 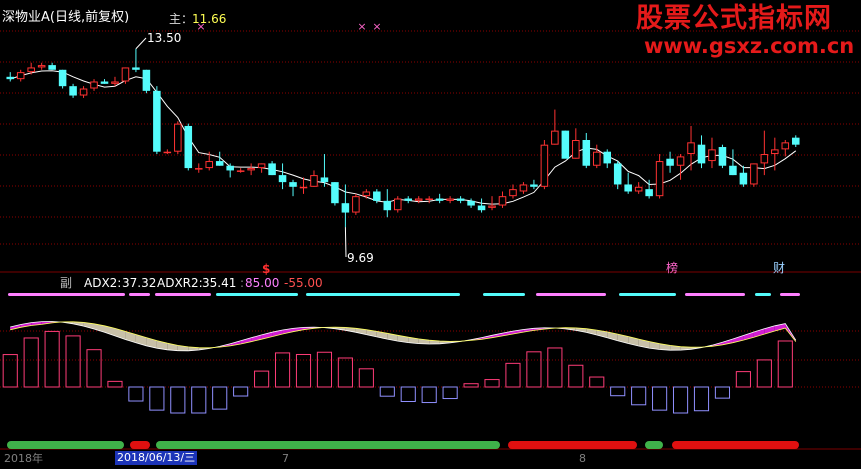 What do you see at coordinates (103, 283) in the screenshot?
I see `adx2-label: ADX2:` at bounding box center [103, 283].